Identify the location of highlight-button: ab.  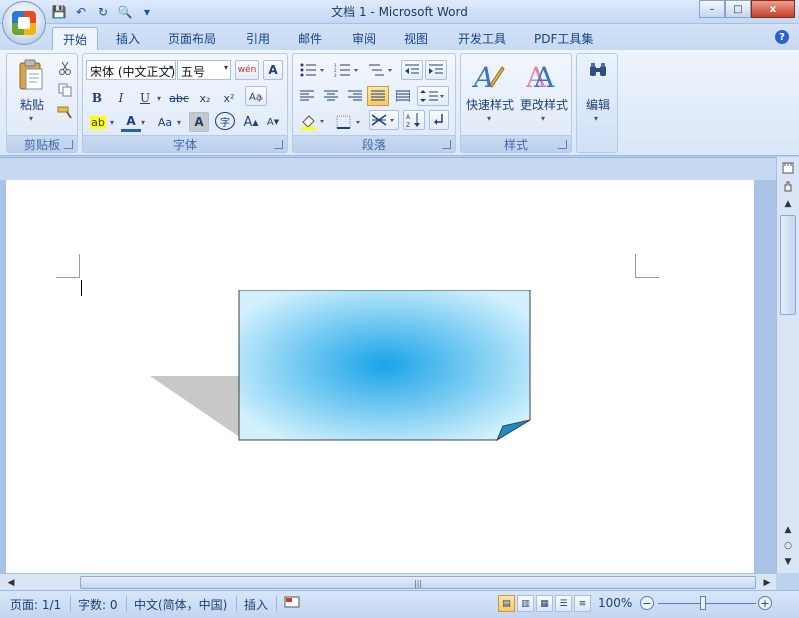
(98, 122).